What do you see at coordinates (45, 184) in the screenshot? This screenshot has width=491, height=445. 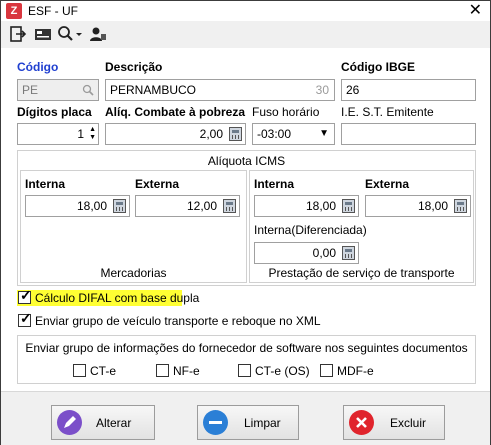 I see `merc-interna-label: Interna` at bounding box center [45, 184].